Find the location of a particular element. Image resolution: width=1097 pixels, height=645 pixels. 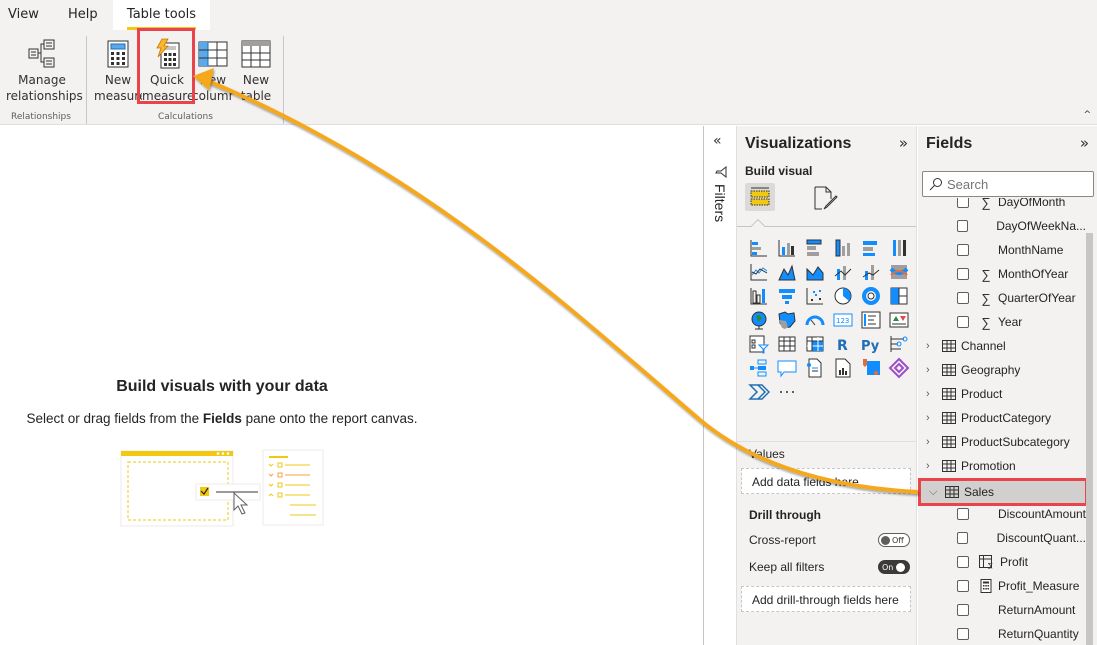

fields-table-productsubcategory: › ProductSubcategory is located at coordinates (1002, 442).